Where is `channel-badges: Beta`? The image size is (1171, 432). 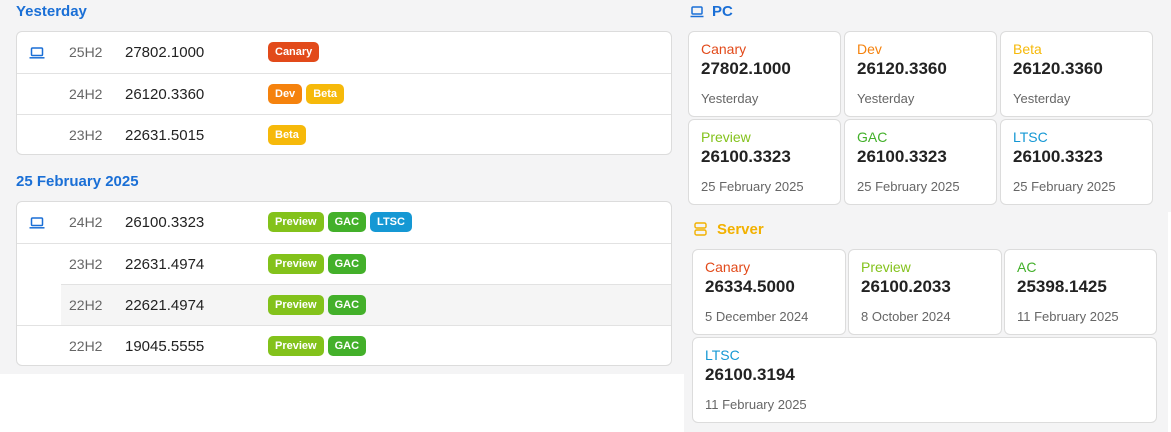 channel-badges: Beta is located at coordinates (287, 135).